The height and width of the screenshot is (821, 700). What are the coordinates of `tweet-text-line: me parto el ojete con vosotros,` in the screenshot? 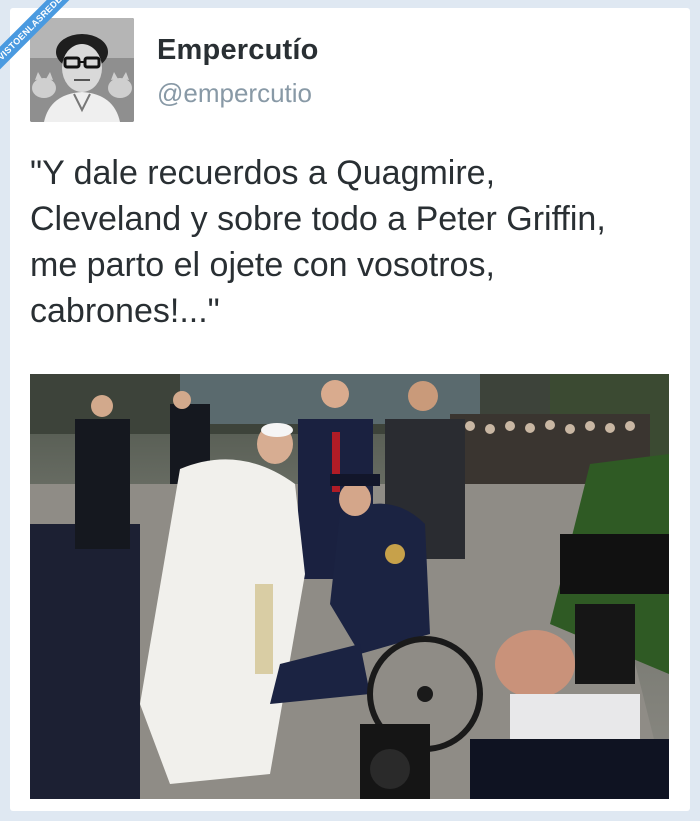 It's located at (262, 265).